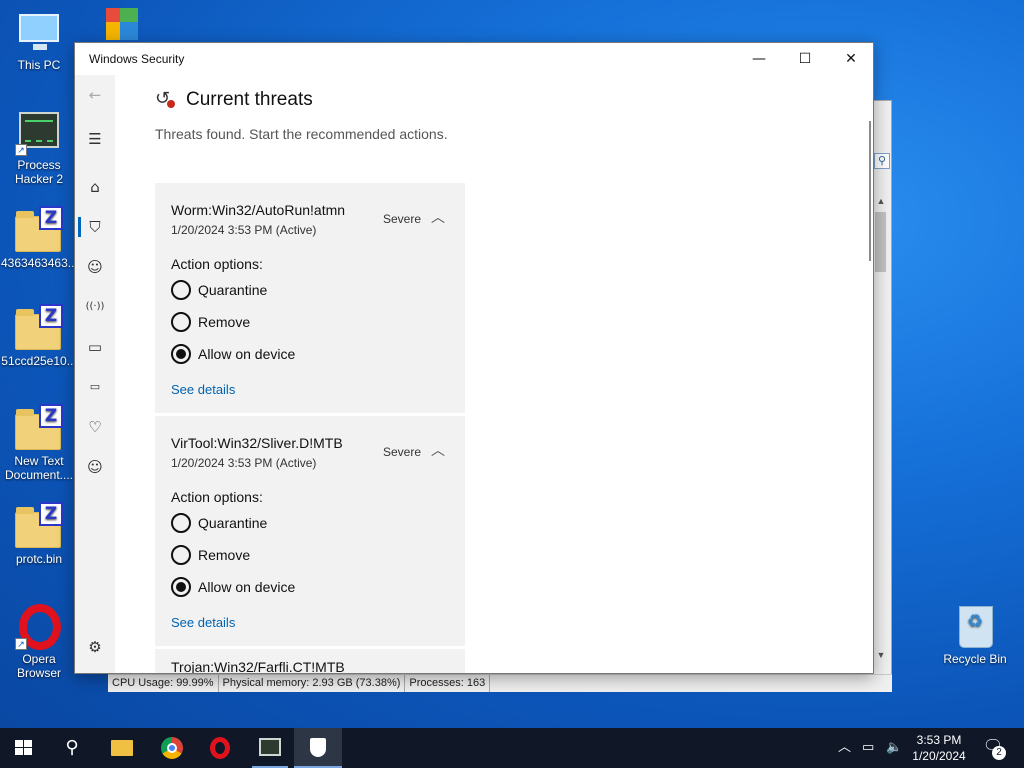 This screenshot has height=768, width=1024. Describe the element at coordinates (870, 191) in the screenshot. I see `content-scrollbar` at that location.